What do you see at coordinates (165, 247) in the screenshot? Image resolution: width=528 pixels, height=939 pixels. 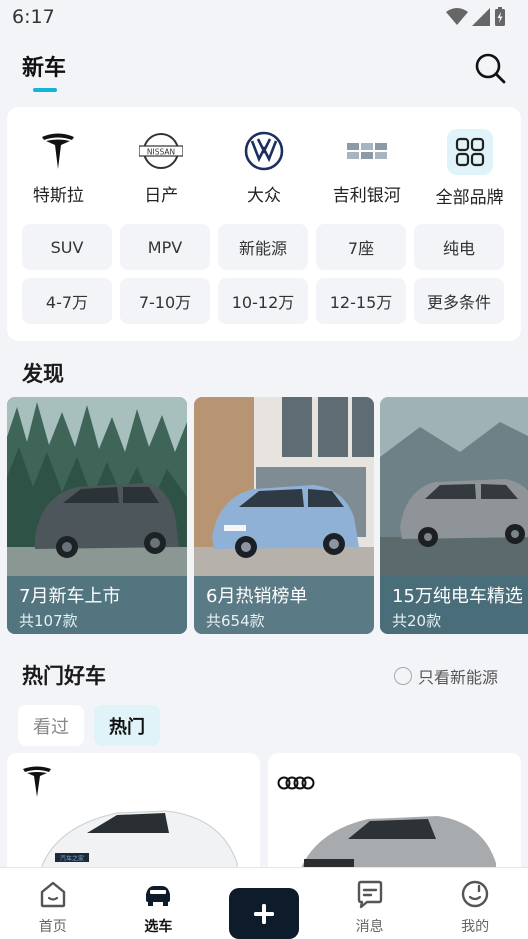 I see `filter-tag-mpv: MPV` at bounding box center [165, 247].